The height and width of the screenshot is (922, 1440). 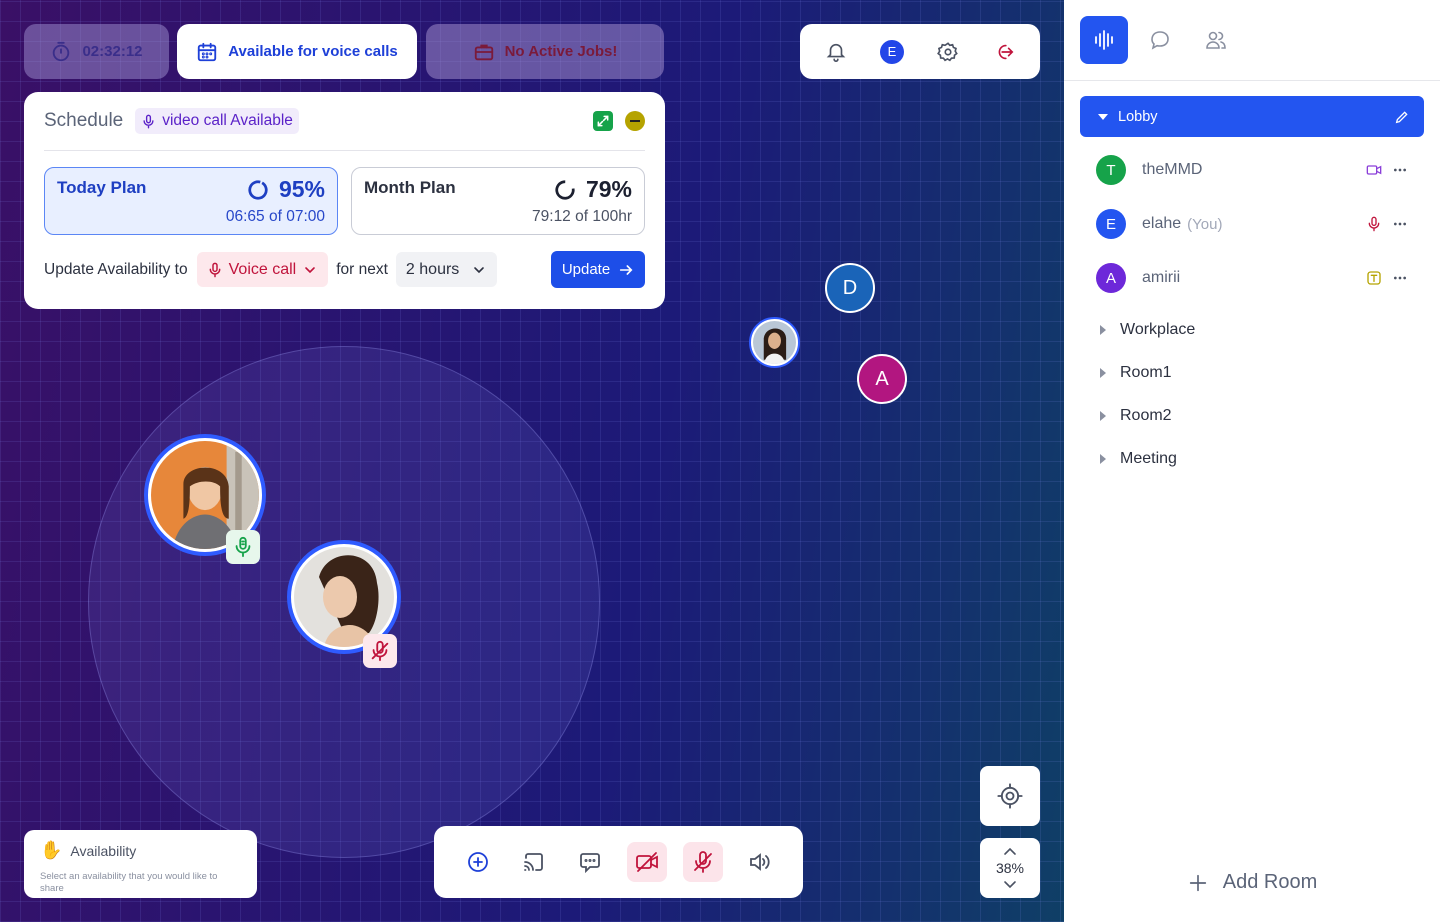 I want to click on availability-status: Available for voice calls, so click(x=313, y=51).